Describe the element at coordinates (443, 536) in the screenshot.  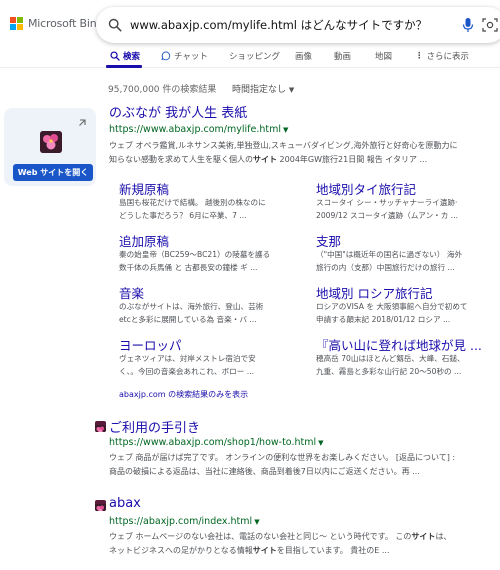
I see `snippet-text: は、` at that location.